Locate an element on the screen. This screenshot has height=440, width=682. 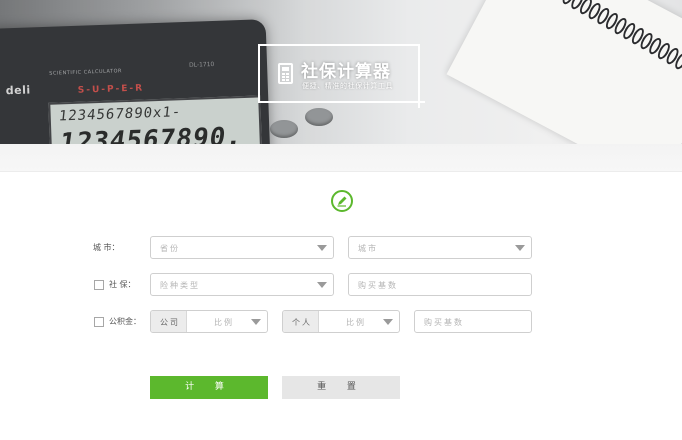
social-security-label: 社 保： is located at coordinates (122, 284).